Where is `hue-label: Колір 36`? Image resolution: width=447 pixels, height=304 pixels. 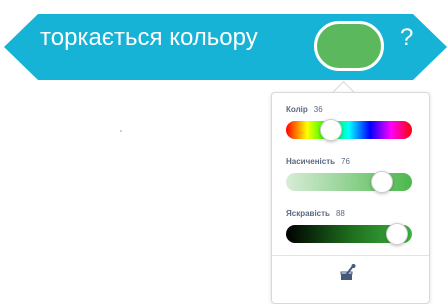 hue-label: Колір 36 is located at coordinates (304, 109).